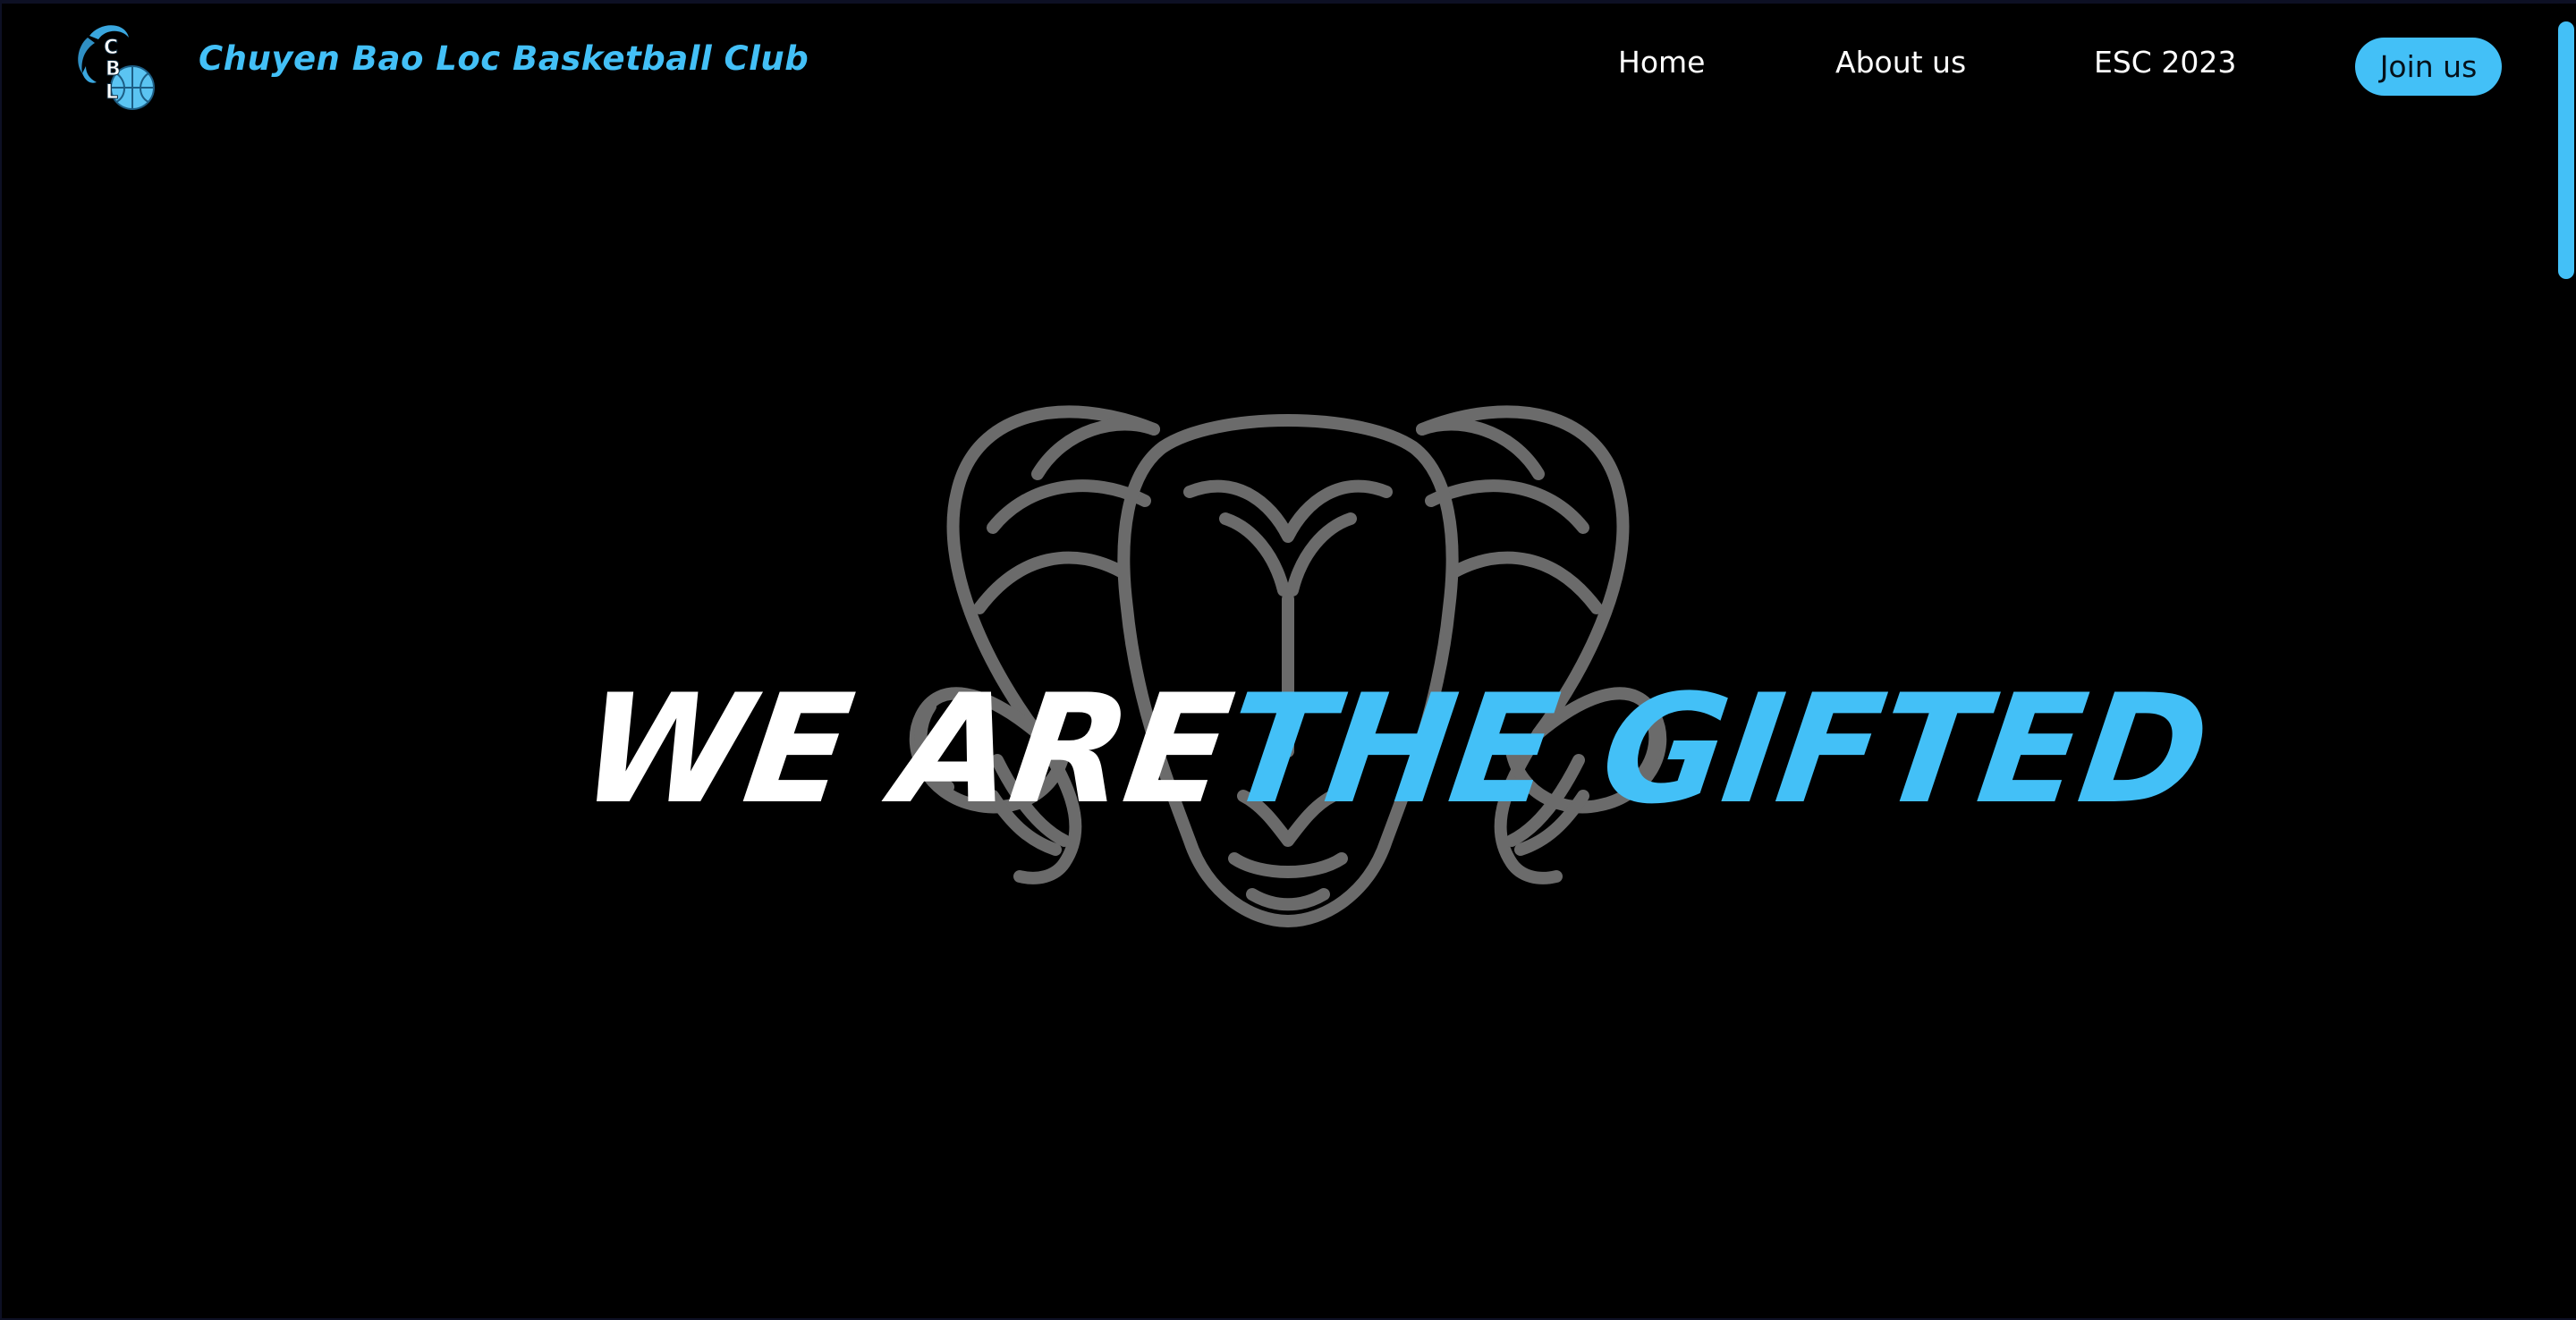 This screenshot has width=2576, height=1320. Describe the element at coordinates (2165, 62) in the screenshot. I see `nav-link-esc-2023: ESC 2023` at that location.